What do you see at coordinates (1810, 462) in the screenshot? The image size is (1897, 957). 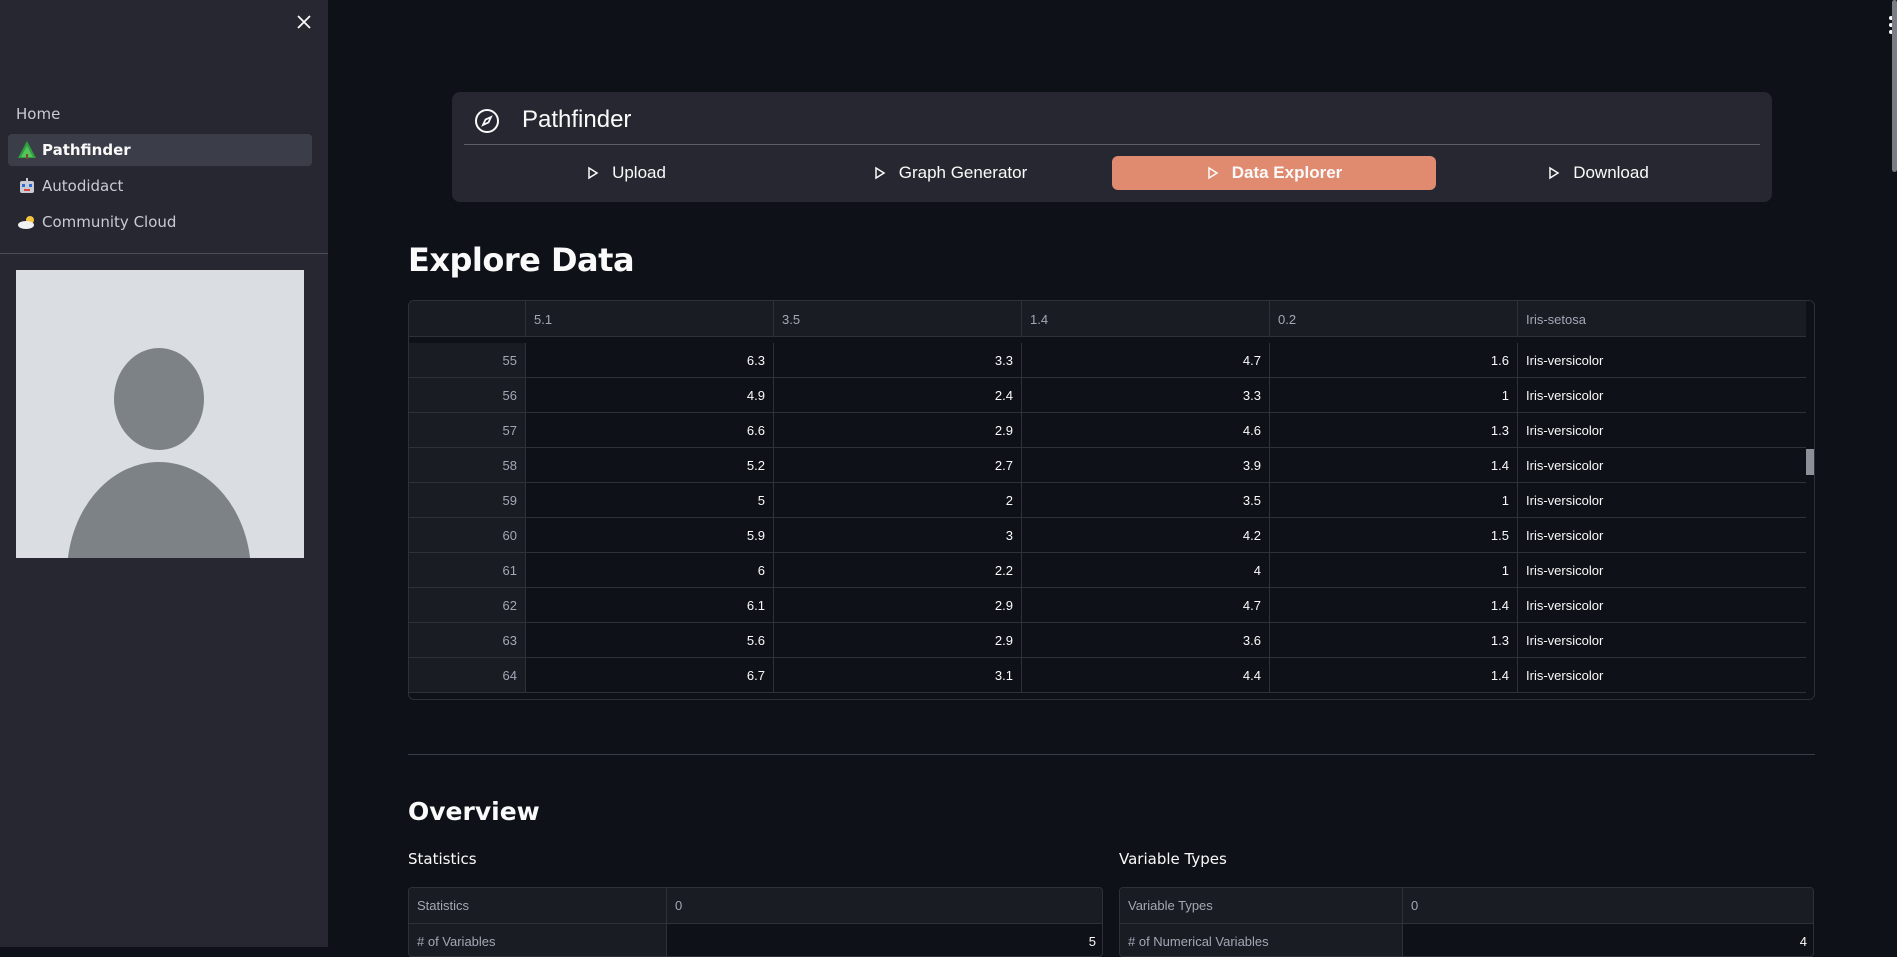 I see `table-scrollbar-thumb` at bounding box center [1810, 462].